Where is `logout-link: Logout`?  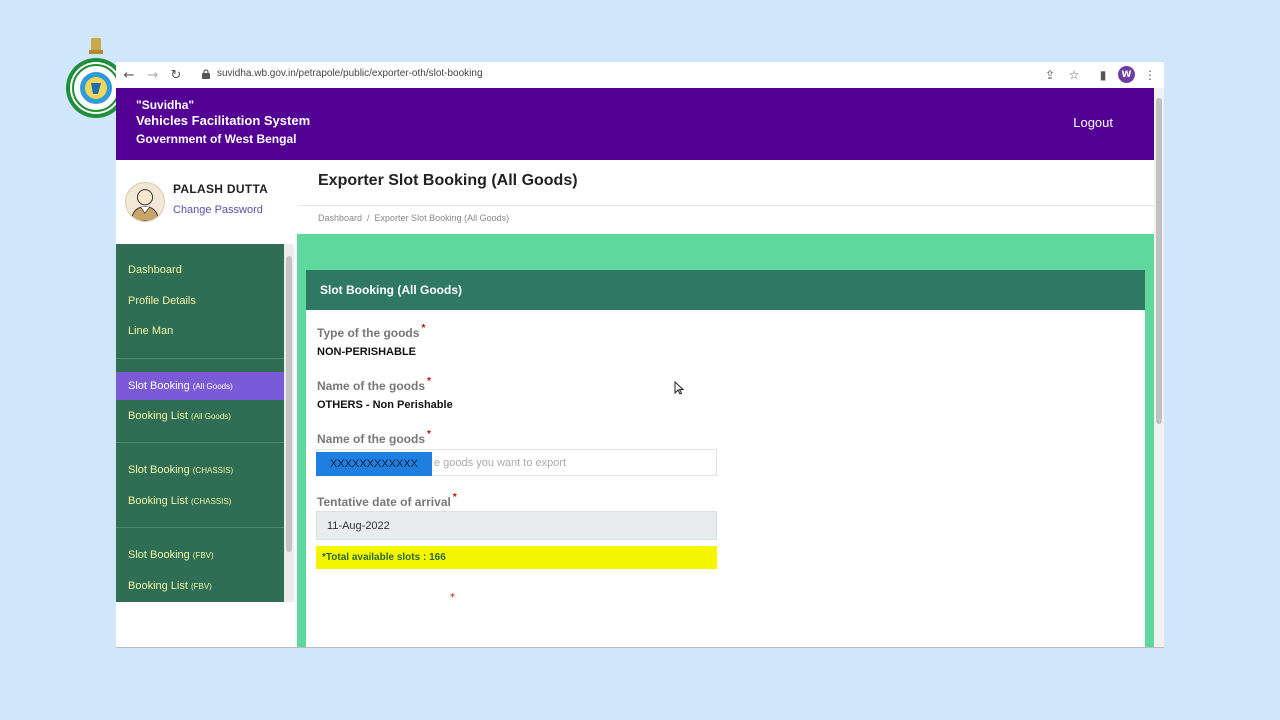 logout-link: Logout is located at coordinates (1093, 122).